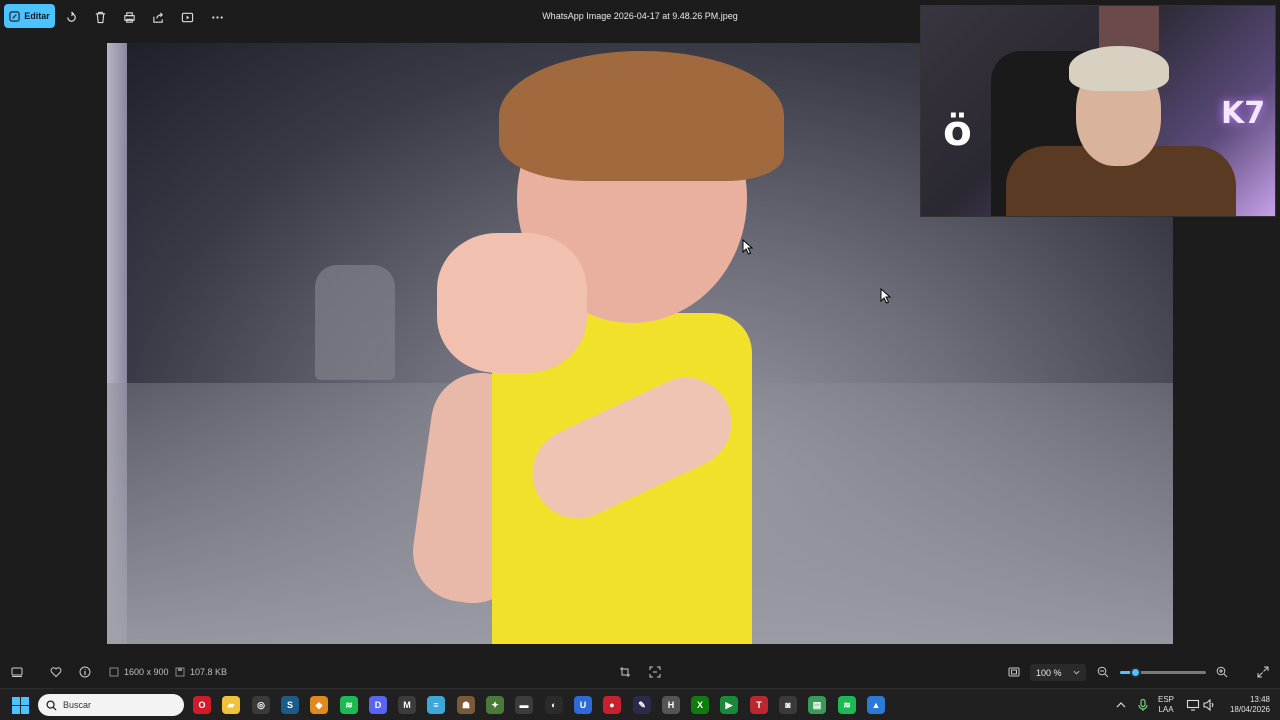 The image size is (1280, 720). I want to click on microphone-icon, so click(1143, 704).